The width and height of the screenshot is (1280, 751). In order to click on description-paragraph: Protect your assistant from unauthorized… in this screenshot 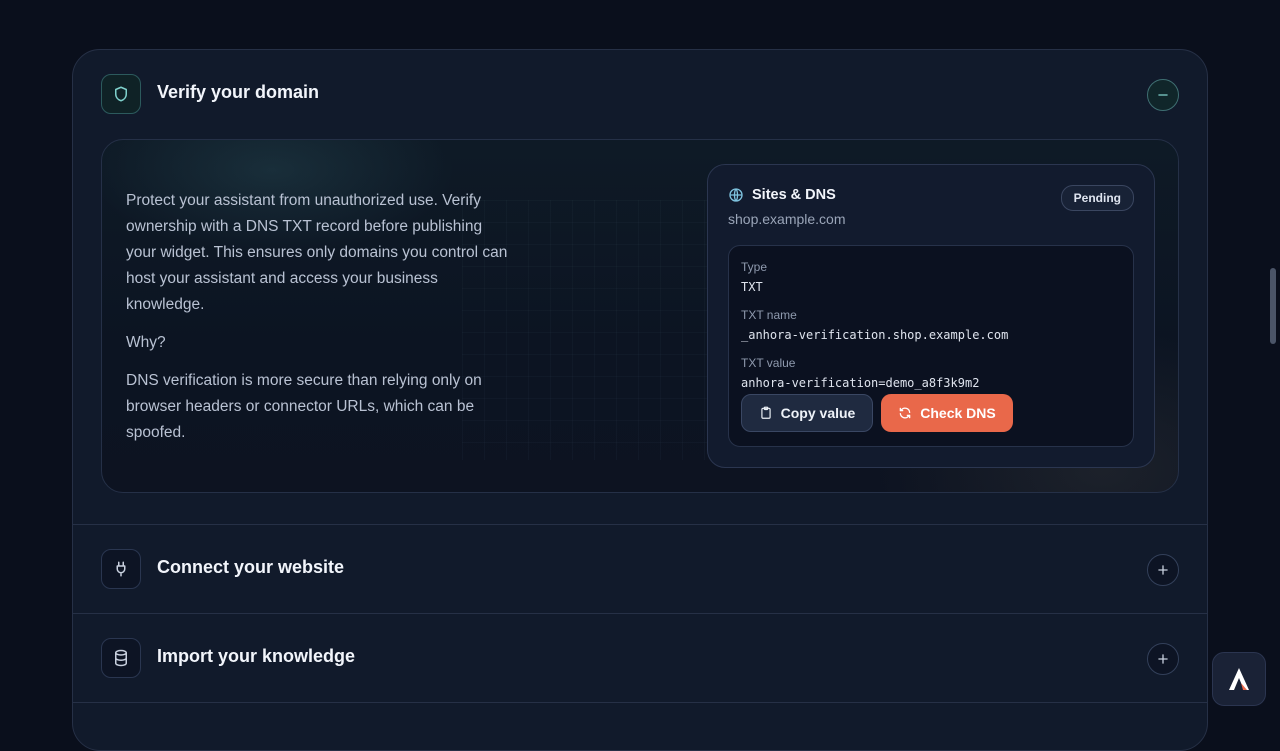, I will do `click(317, 252)`.